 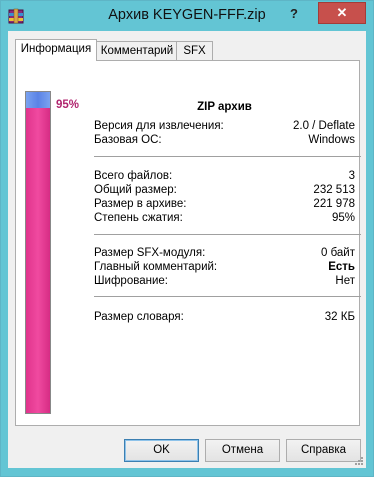 I want to click on info-row: Размер словаря: 32 КБ, so click(x=224, y=317).